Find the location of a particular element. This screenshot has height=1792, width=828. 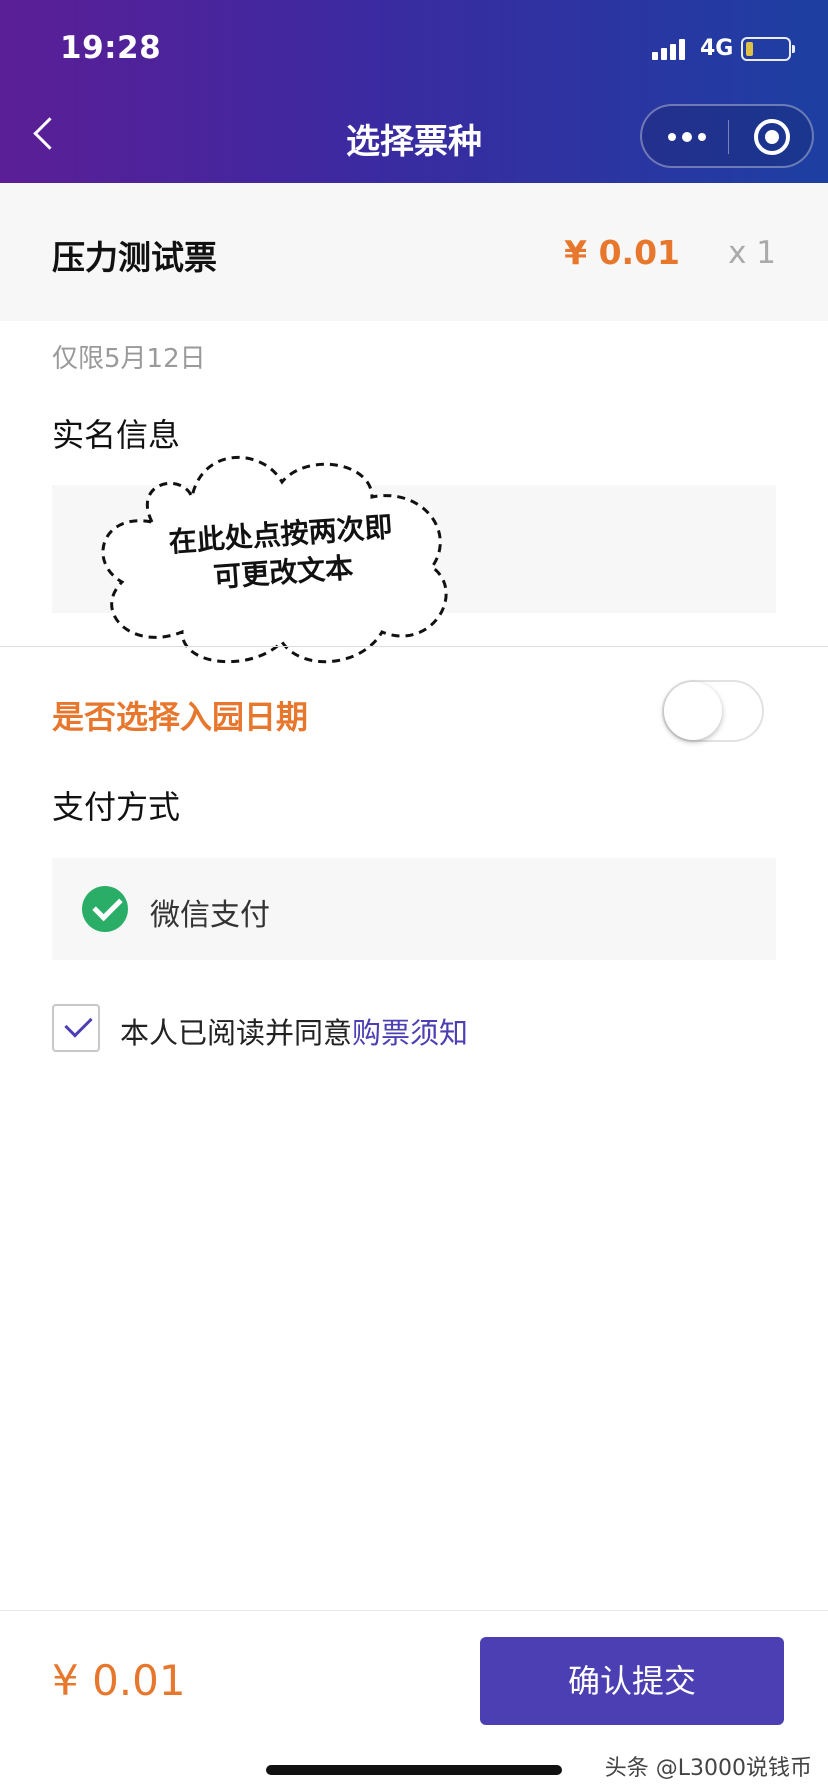

network-type: 4G is located at coordinates (717, 48).